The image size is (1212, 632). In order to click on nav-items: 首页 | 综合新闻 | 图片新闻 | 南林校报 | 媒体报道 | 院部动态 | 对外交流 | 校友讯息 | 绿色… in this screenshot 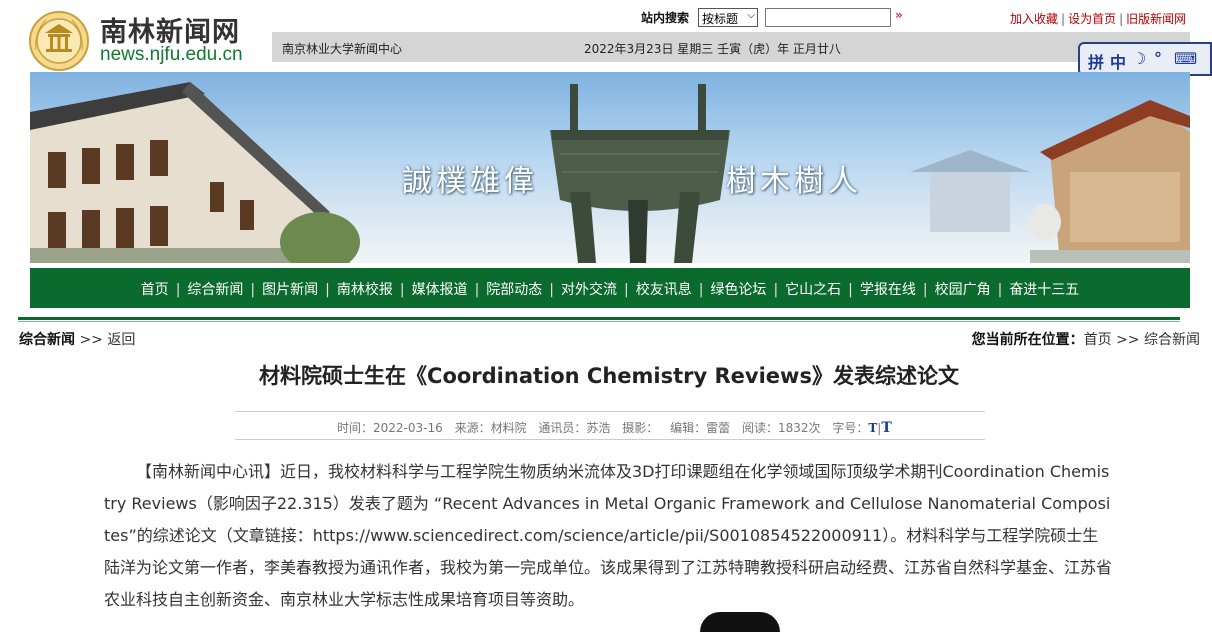, I will do `click(610, 289)`.